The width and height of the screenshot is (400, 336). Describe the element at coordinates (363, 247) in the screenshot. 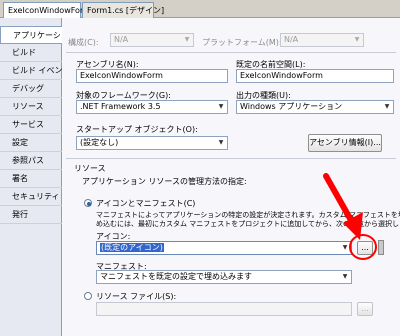

I see `red-circle-annotation` at that location.